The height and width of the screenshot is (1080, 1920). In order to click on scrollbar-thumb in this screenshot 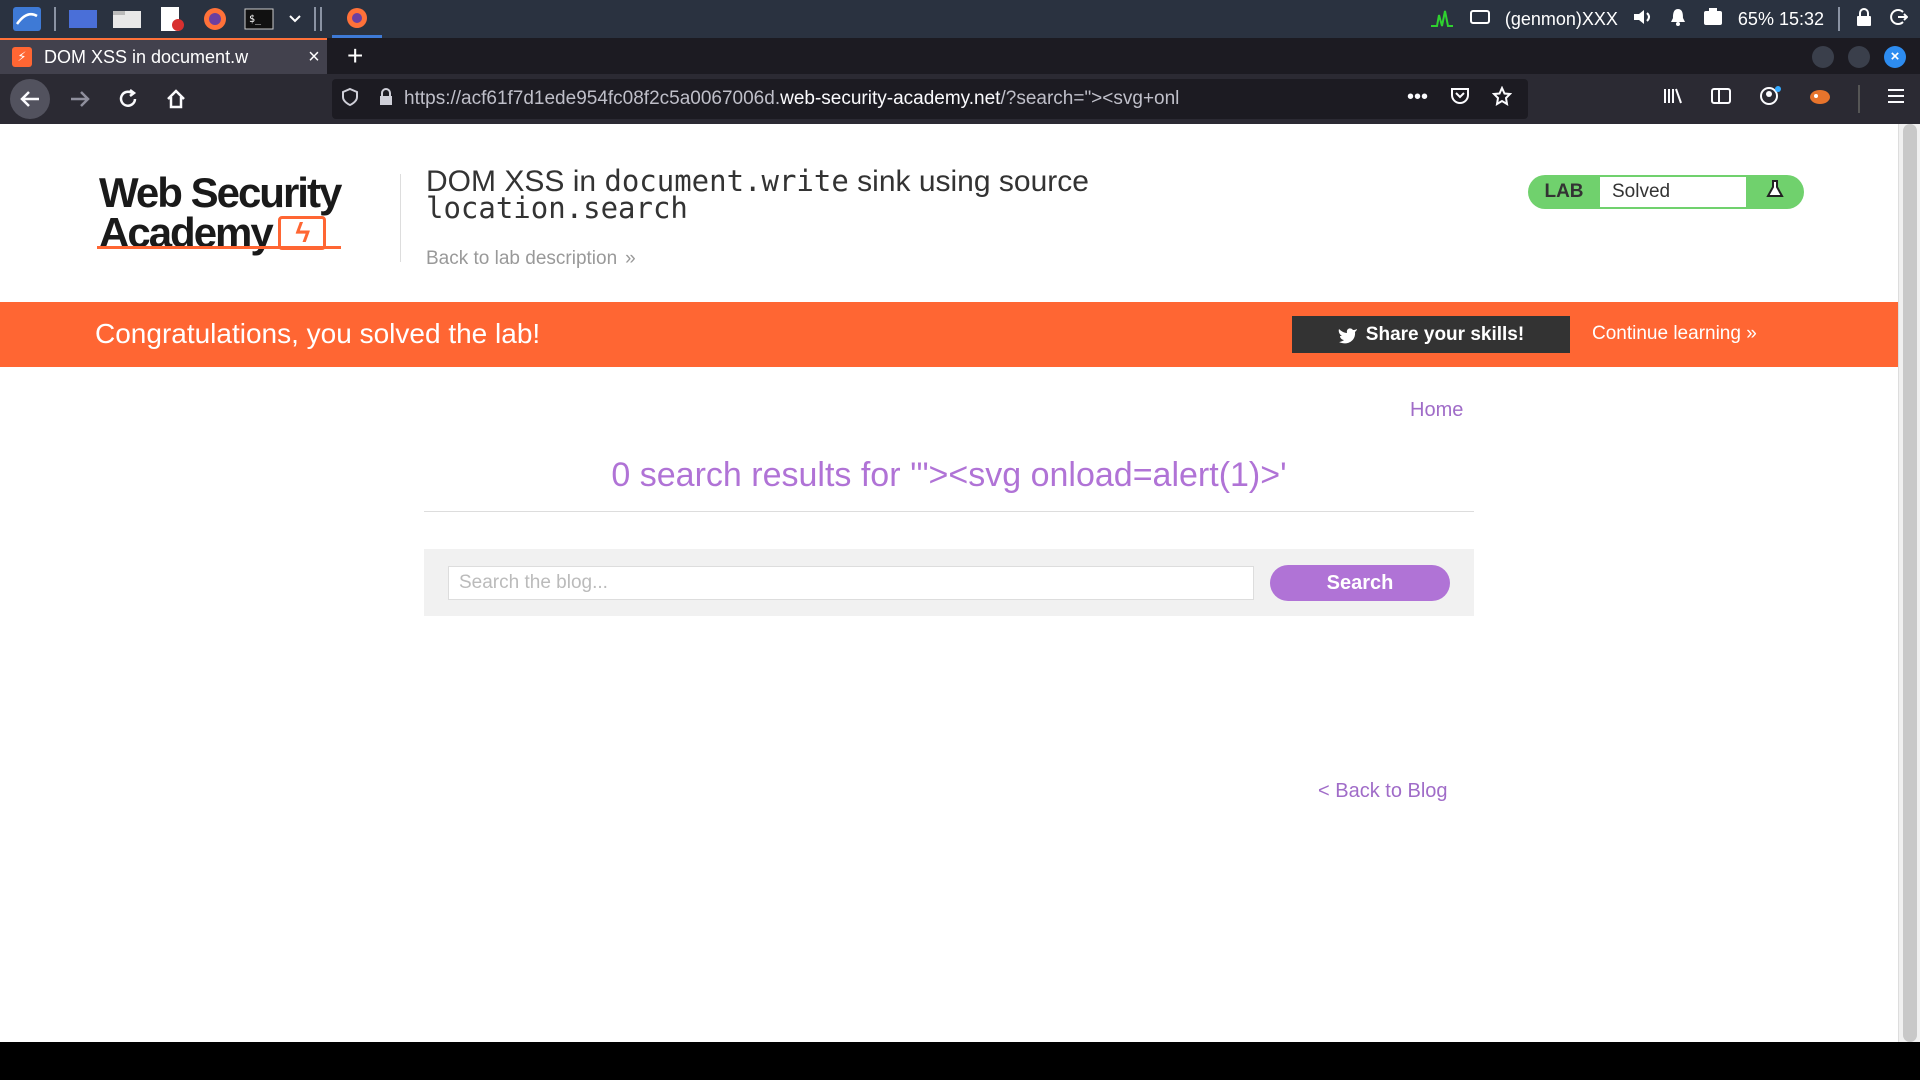, I will do `click(1910, 583)`.